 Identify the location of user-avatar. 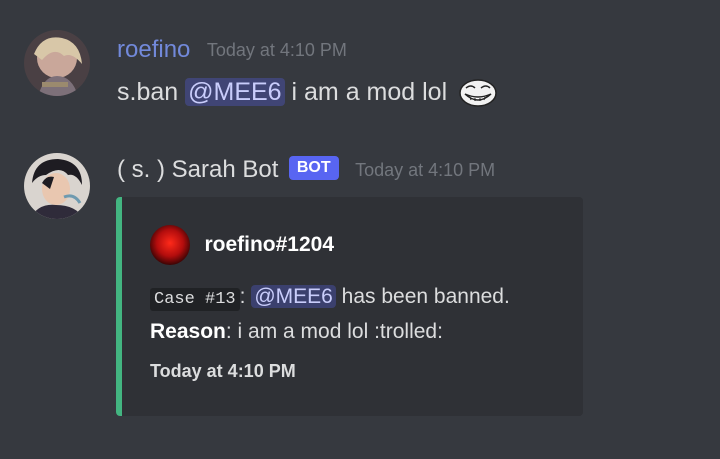
(57, 63).